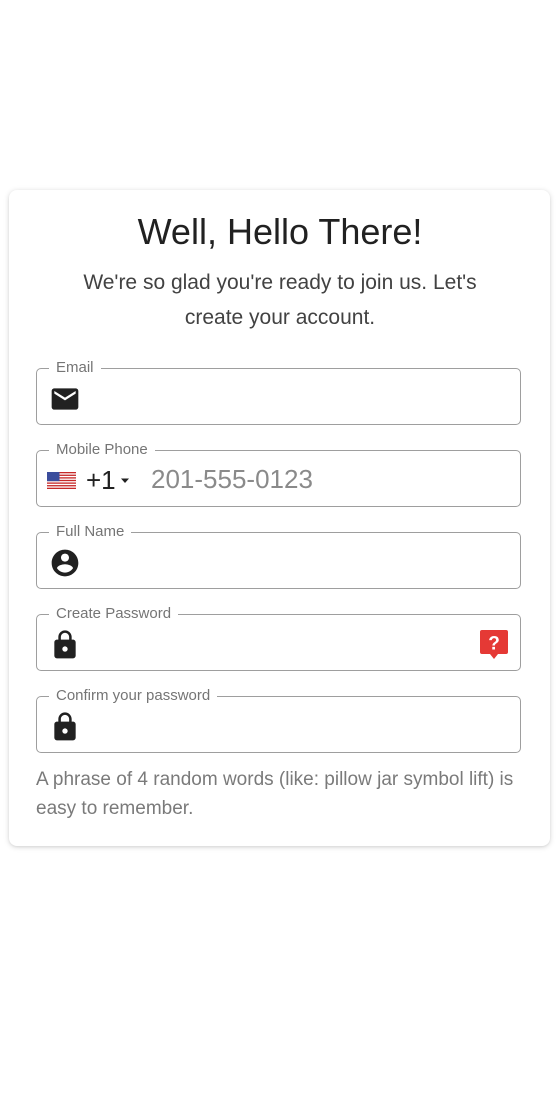 The image size is (560, 1120). I want to click on confirm-password-input, so click(280, 725).